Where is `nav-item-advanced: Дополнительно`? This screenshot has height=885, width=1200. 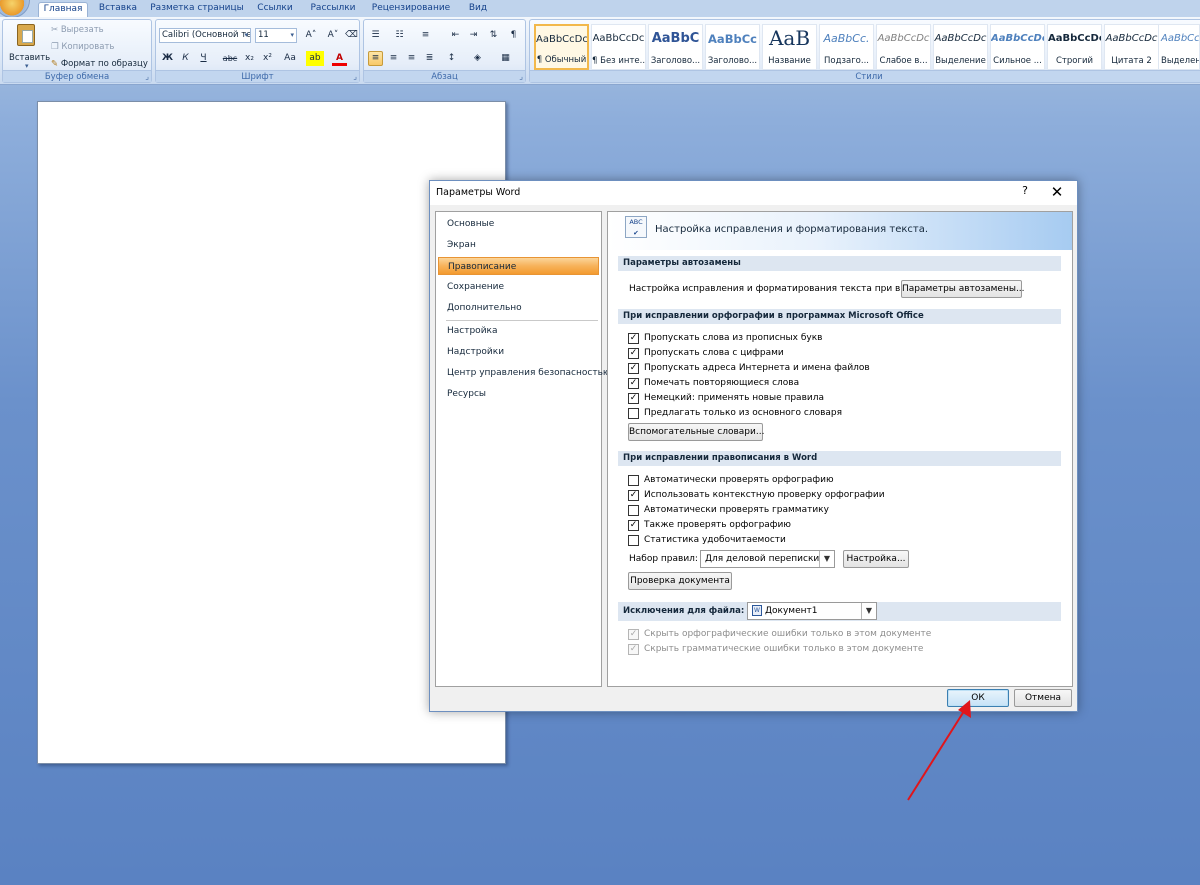 nav-item-advanced: Дополнительно is located at coordinates (518, 308).